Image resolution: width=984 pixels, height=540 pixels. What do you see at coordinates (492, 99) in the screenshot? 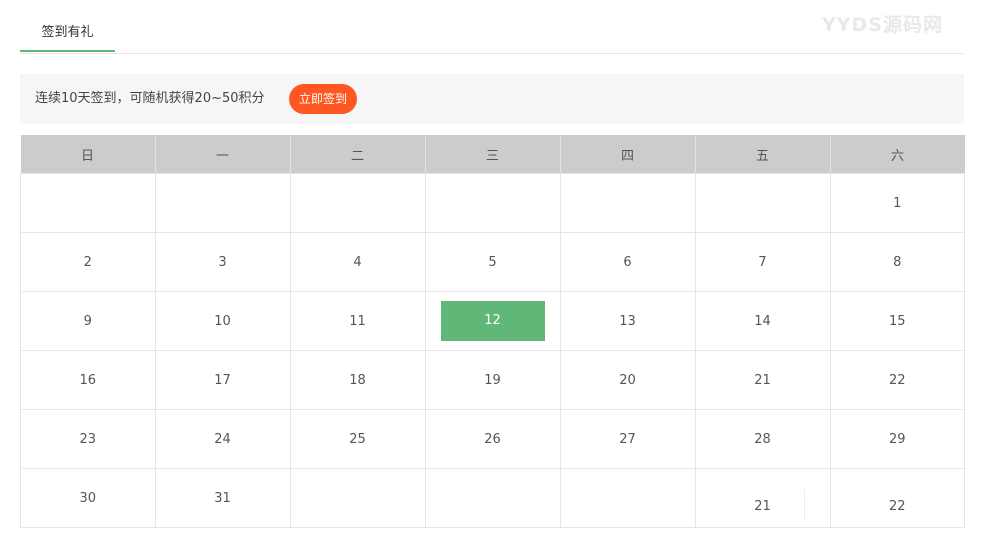
I see `checkin-notice: 连续10天签到，可随机获得20~50积分 立即签到` at bounding box center [492, 99].